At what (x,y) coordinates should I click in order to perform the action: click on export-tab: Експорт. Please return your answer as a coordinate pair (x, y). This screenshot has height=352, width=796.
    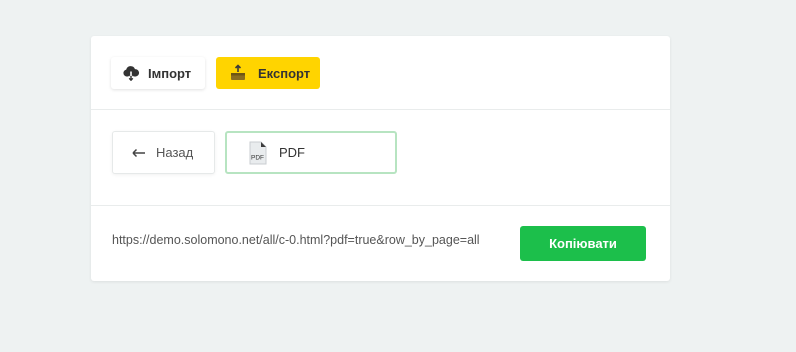
    Looking at the image, I should click on (268, 73).